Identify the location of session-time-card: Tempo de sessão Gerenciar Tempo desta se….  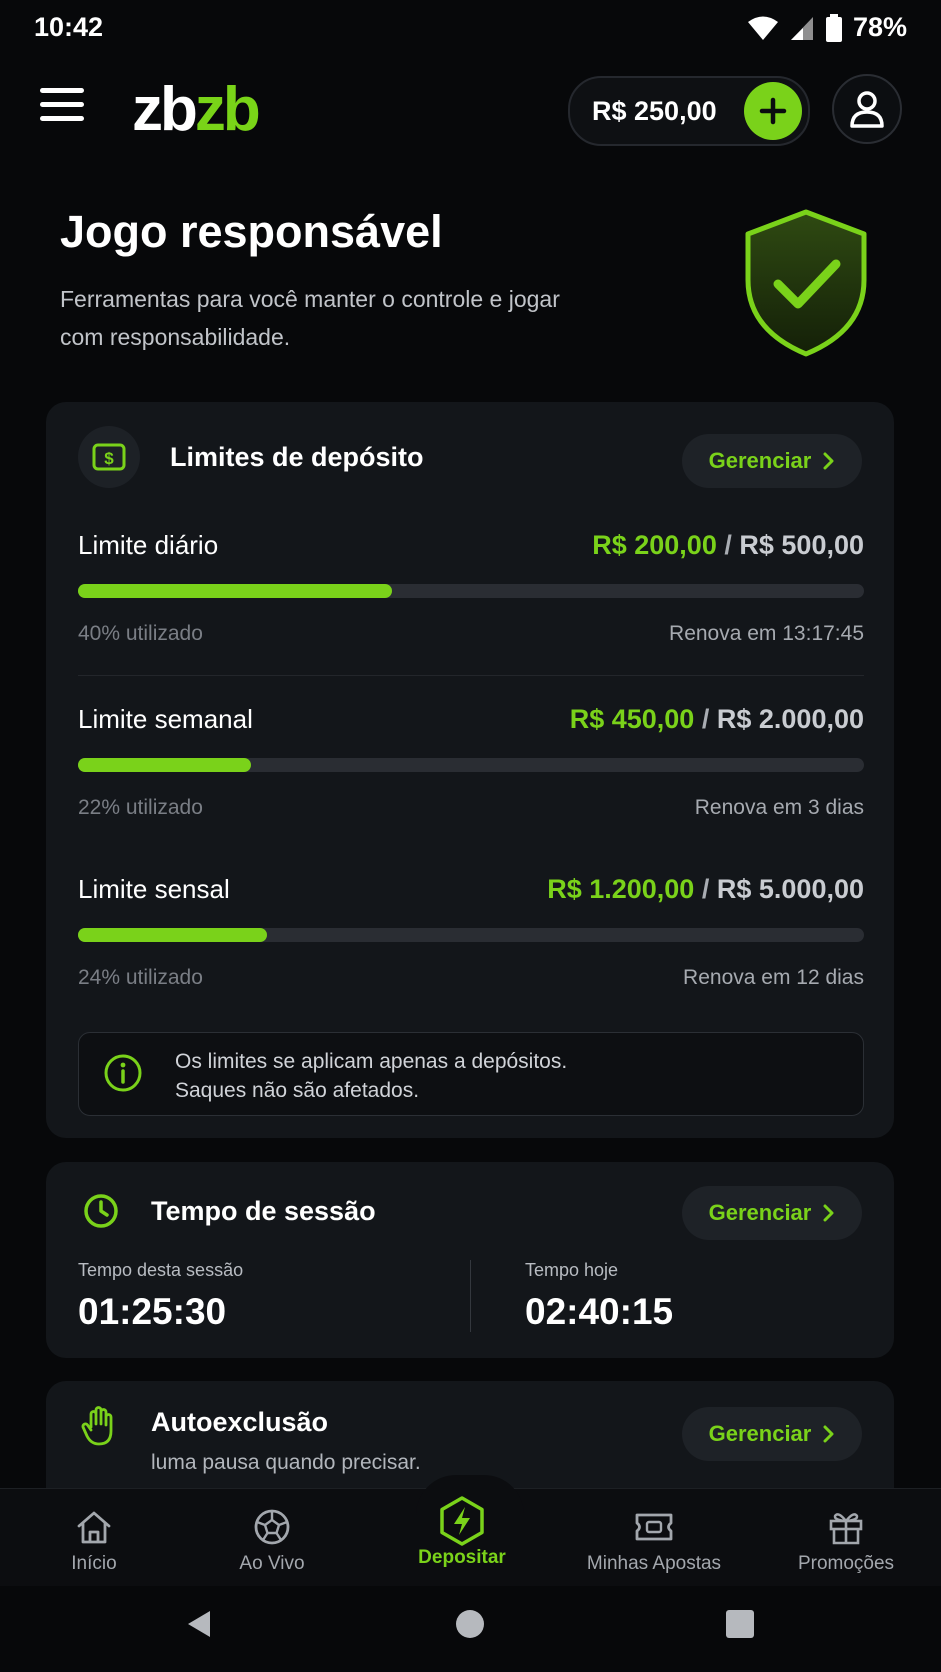
(470, 1260).